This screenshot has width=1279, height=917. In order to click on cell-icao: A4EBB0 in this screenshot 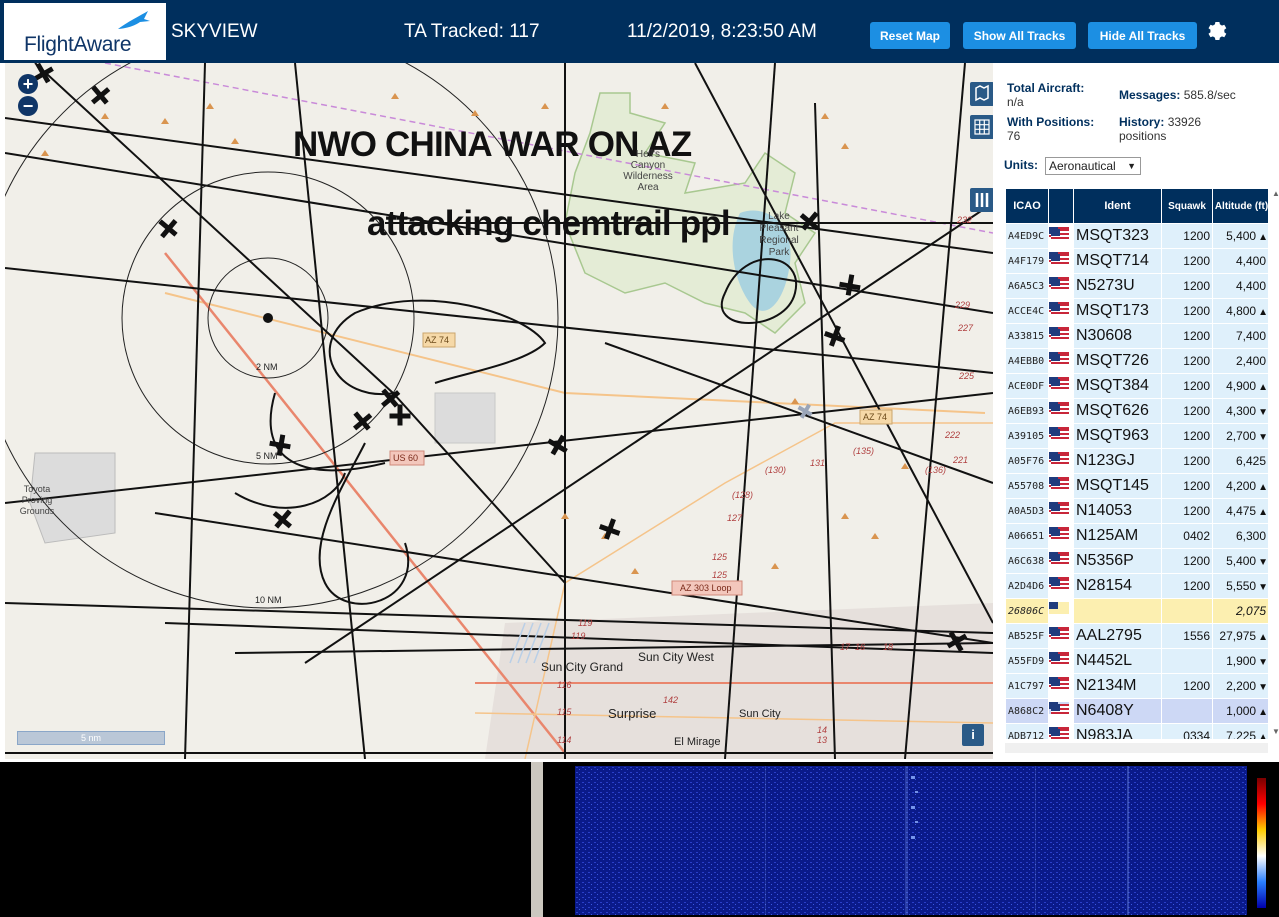, I will do `click(1027, 361)`.